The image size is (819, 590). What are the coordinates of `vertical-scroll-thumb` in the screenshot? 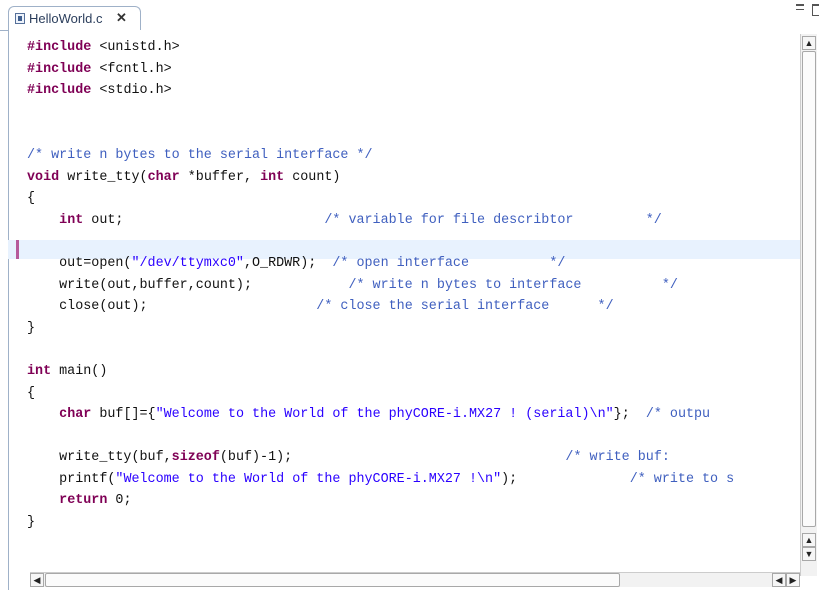 It's located at (809, 289).